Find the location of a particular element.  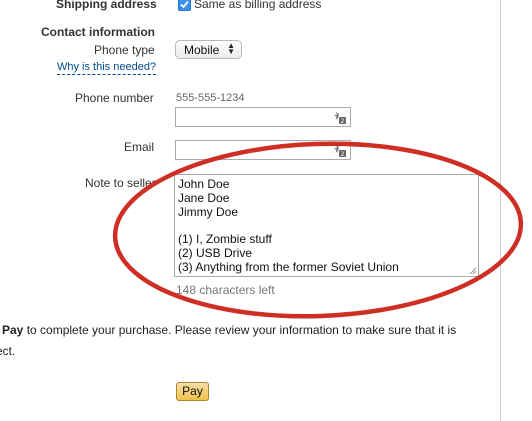

phone-type-select: Mobile ▲ ▼ is located at coordinates (208, 49).